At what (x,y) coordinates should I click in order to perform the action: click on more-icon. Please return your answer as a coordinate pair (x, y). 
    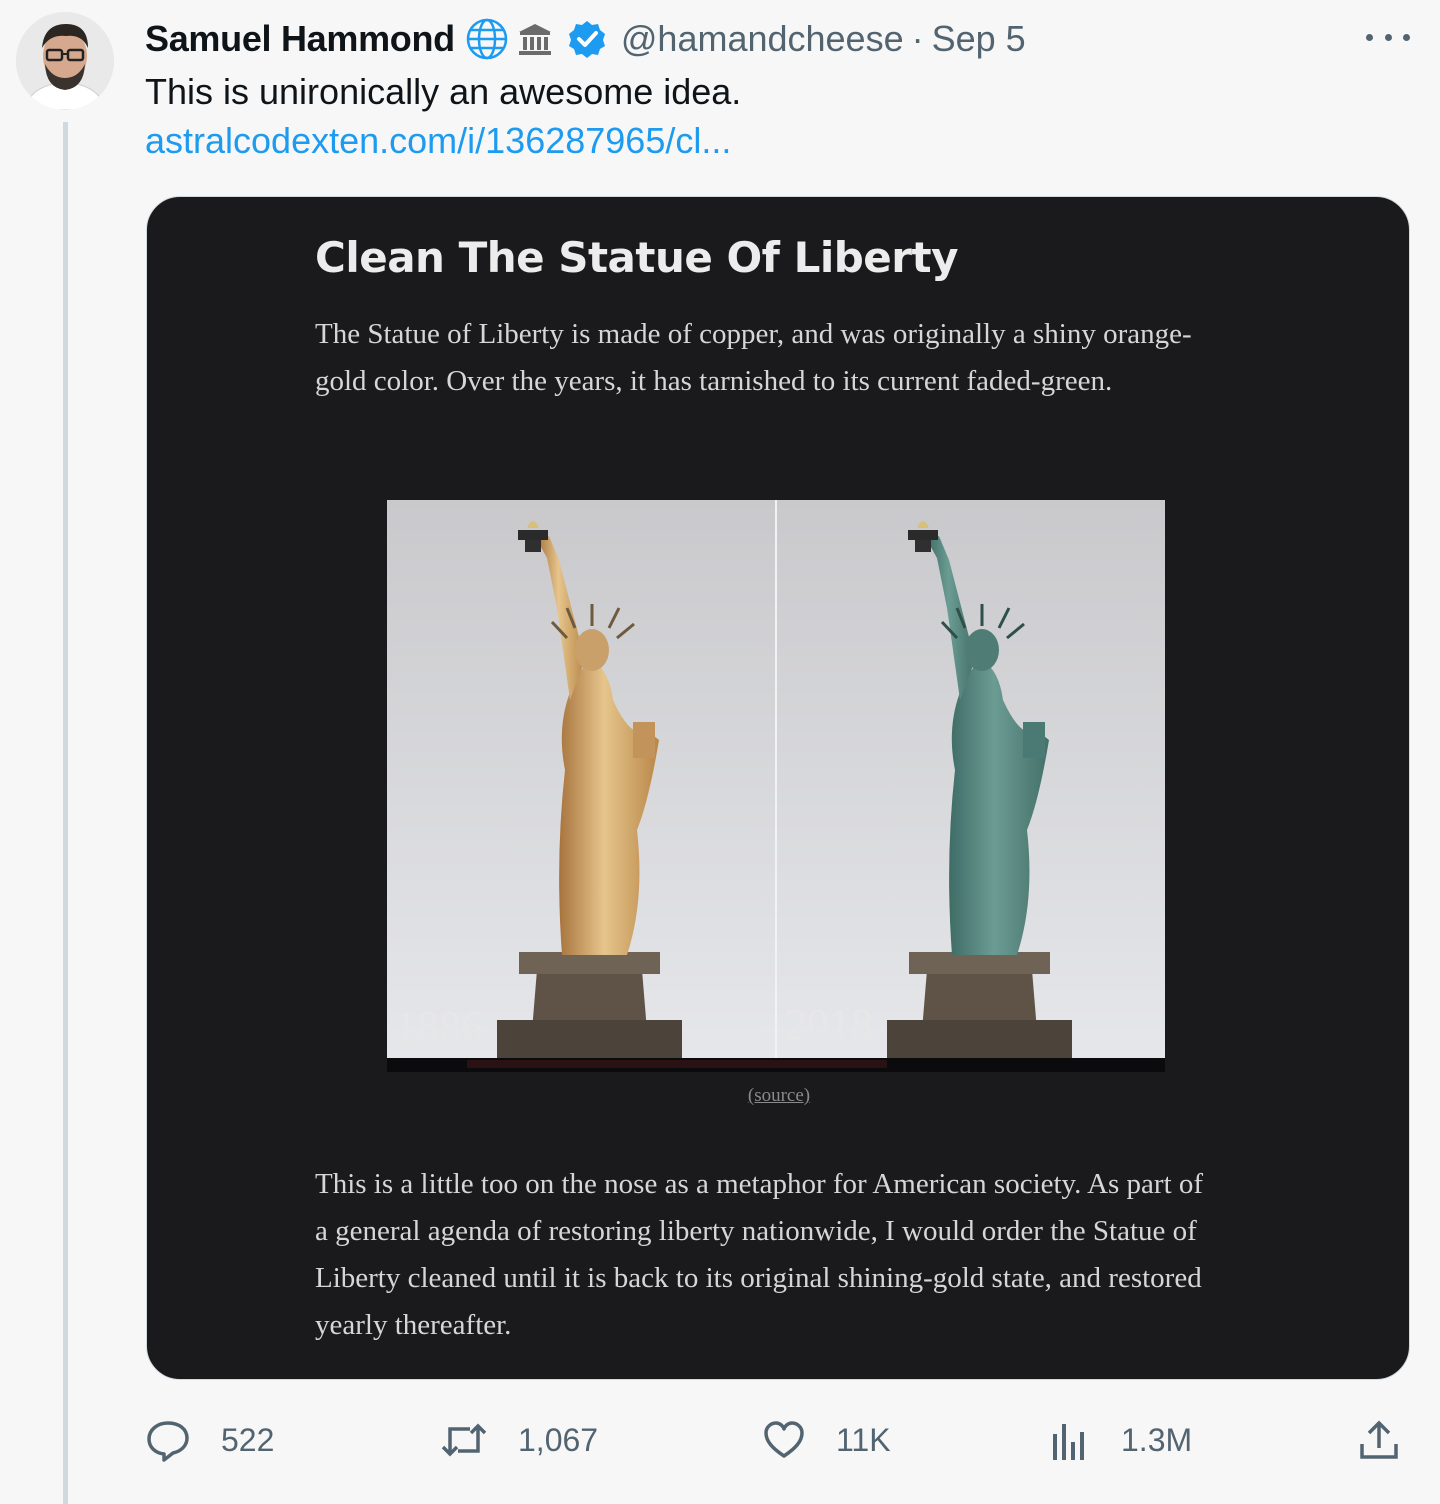
    Looking at the image, I should click on (1388, 37).